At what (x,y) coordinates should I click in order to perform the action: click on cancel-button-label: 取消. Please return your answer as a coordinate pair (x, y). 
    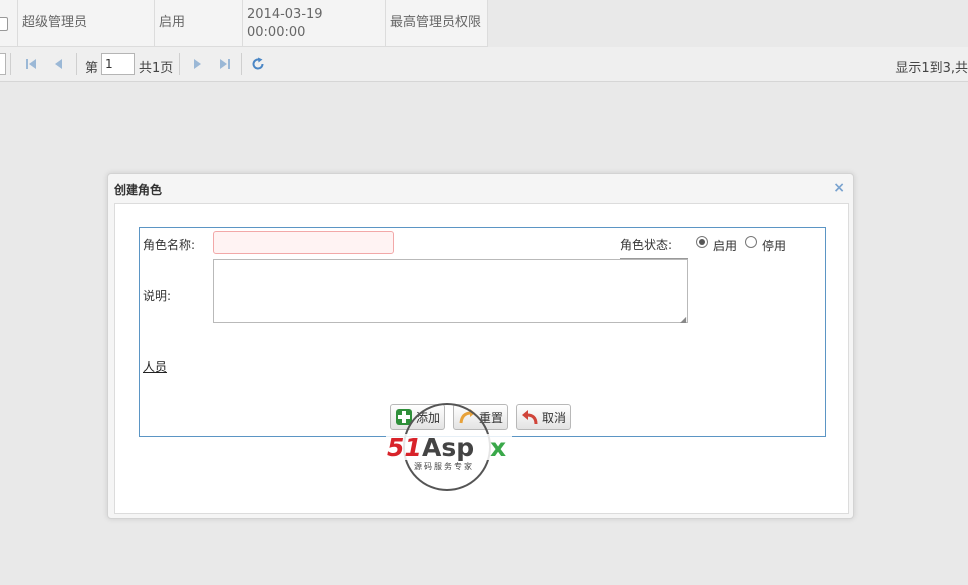
    Looking at the image, I should click on (554, 417).